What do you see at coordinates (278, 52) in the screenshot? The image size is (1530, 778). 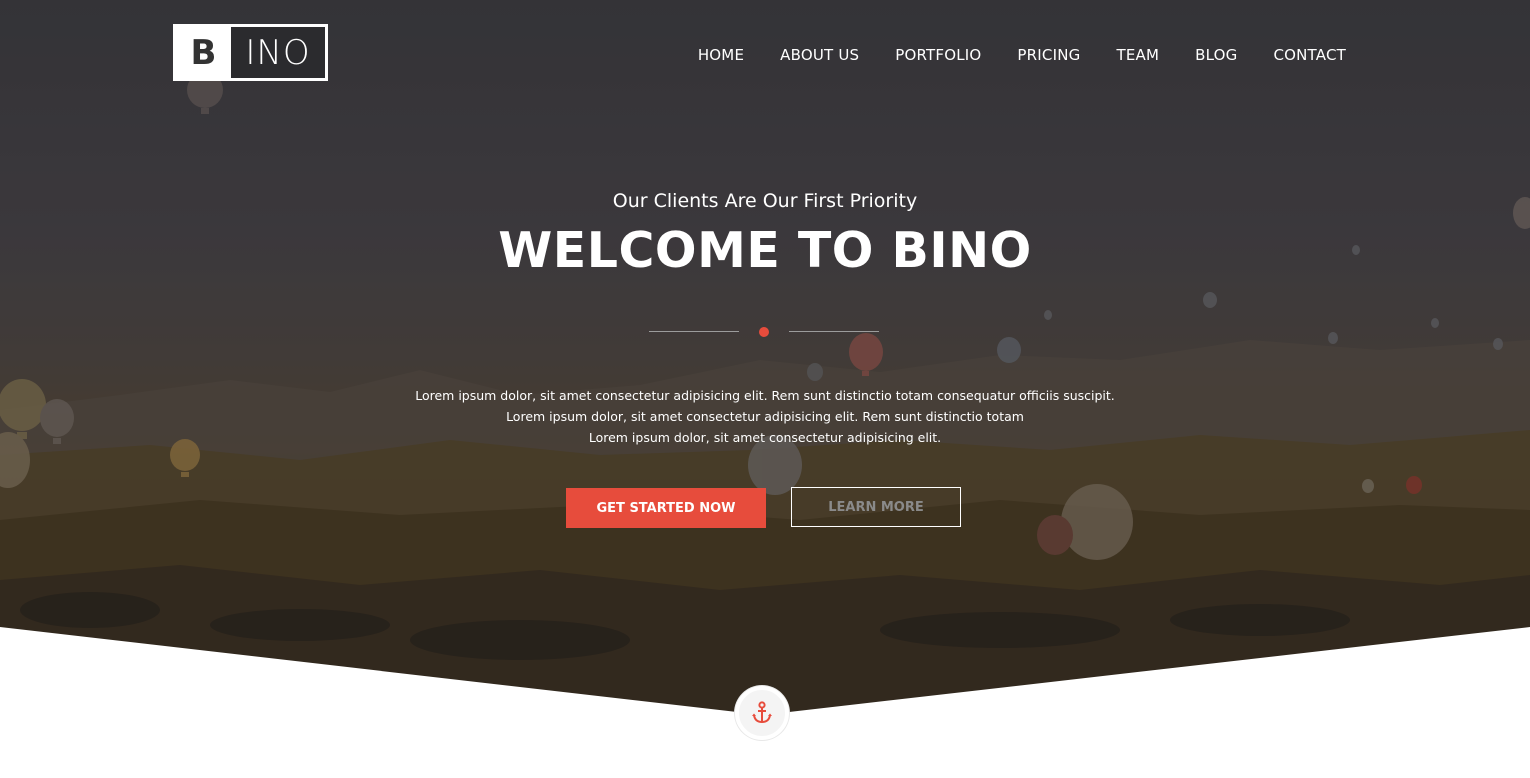 I see `logo-text: INO` at bounding box center [278, 52].